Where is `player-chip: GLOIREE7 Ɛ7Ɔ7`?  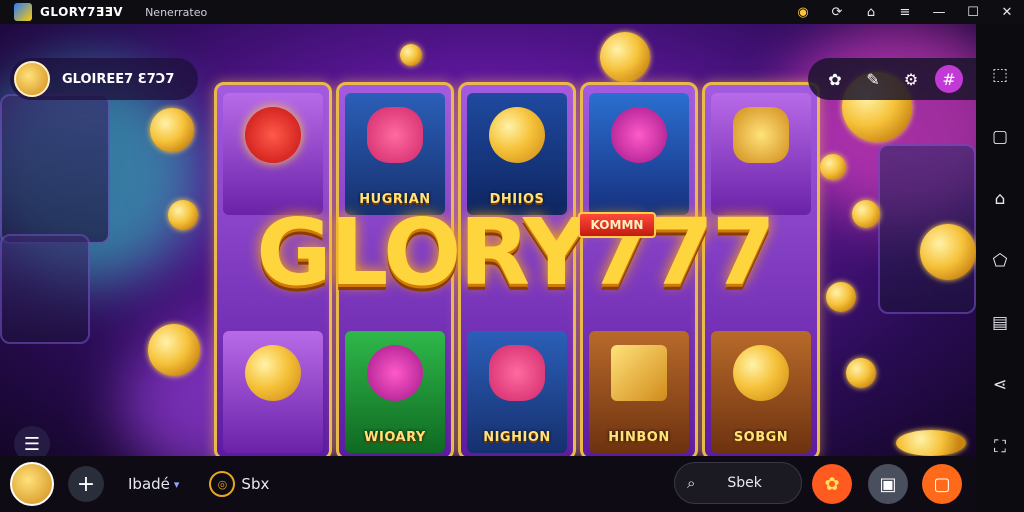
player-chip: GLOIREE7 Ɛ7Ɔ7 is located at coordinates (104, 79).